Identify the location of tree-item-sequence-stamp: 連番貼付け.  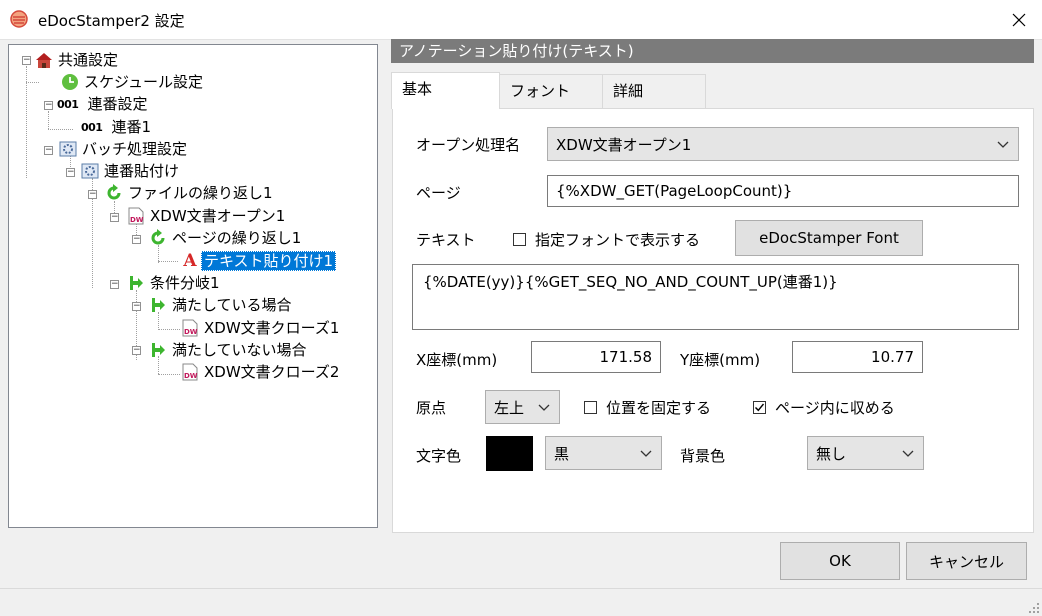
(131, 171).